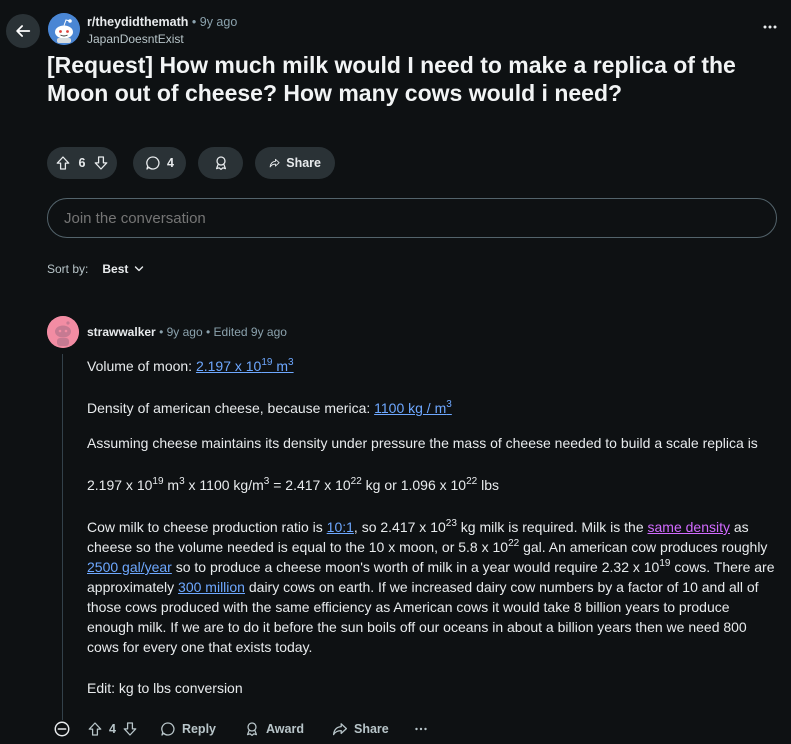 The width and height of the screenshot is (791, 744). What do you see at coordinates (280, 366) in the screenshot?
I see `link-text: m` at bounding box center [280, 366].